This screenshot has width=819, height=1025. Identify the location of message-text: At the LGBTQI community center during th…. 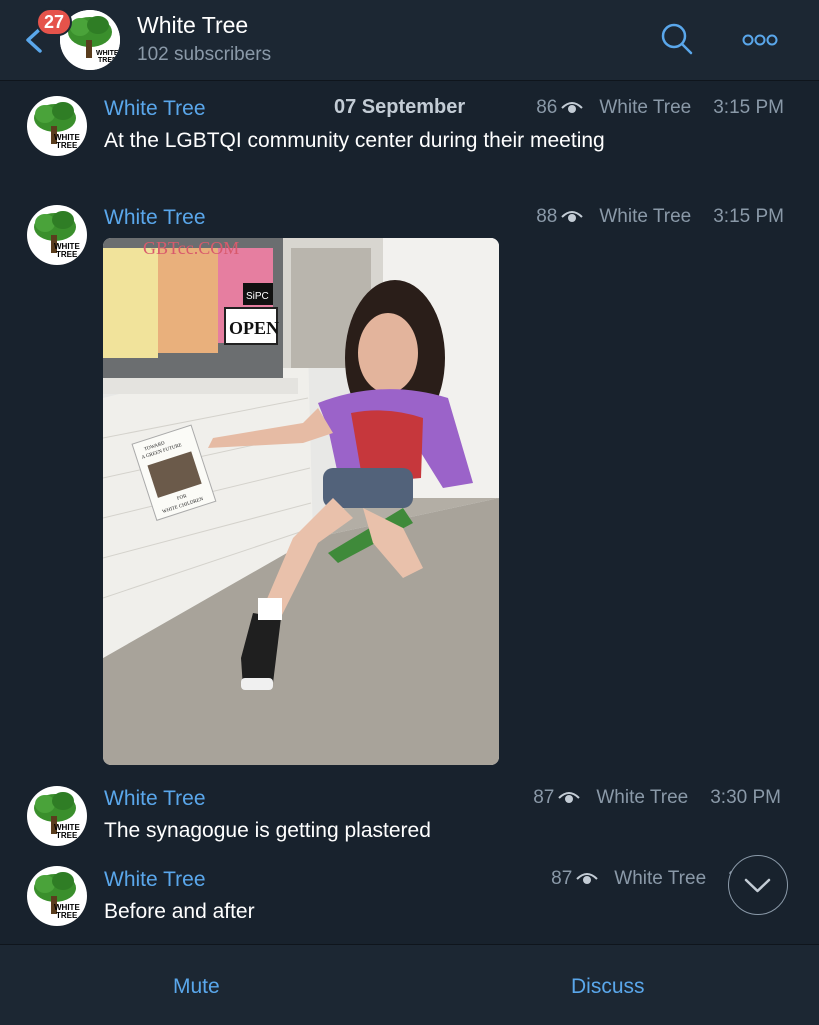
(354, 140).